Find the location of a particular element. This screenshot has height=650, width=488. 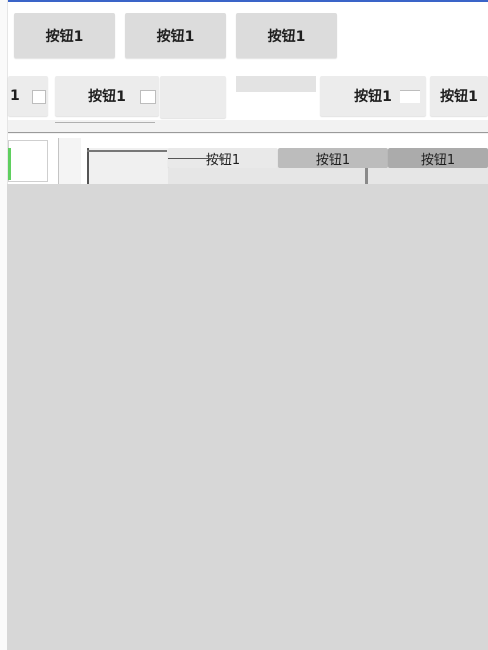

button-row3-2: 按钮1 is located at coordinates (333, 158).